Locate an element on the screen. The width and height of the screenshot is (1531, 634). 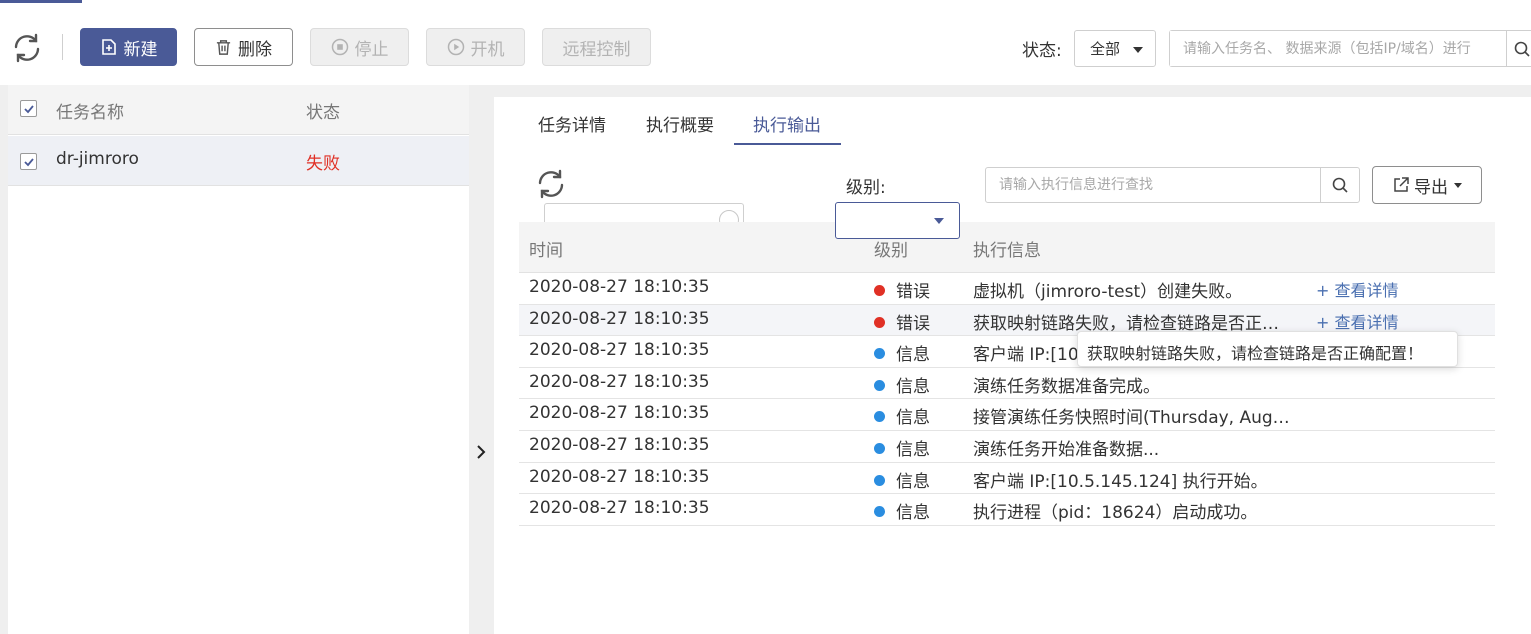
export-button-label: 导出 is located at coordinates (1431, 187).